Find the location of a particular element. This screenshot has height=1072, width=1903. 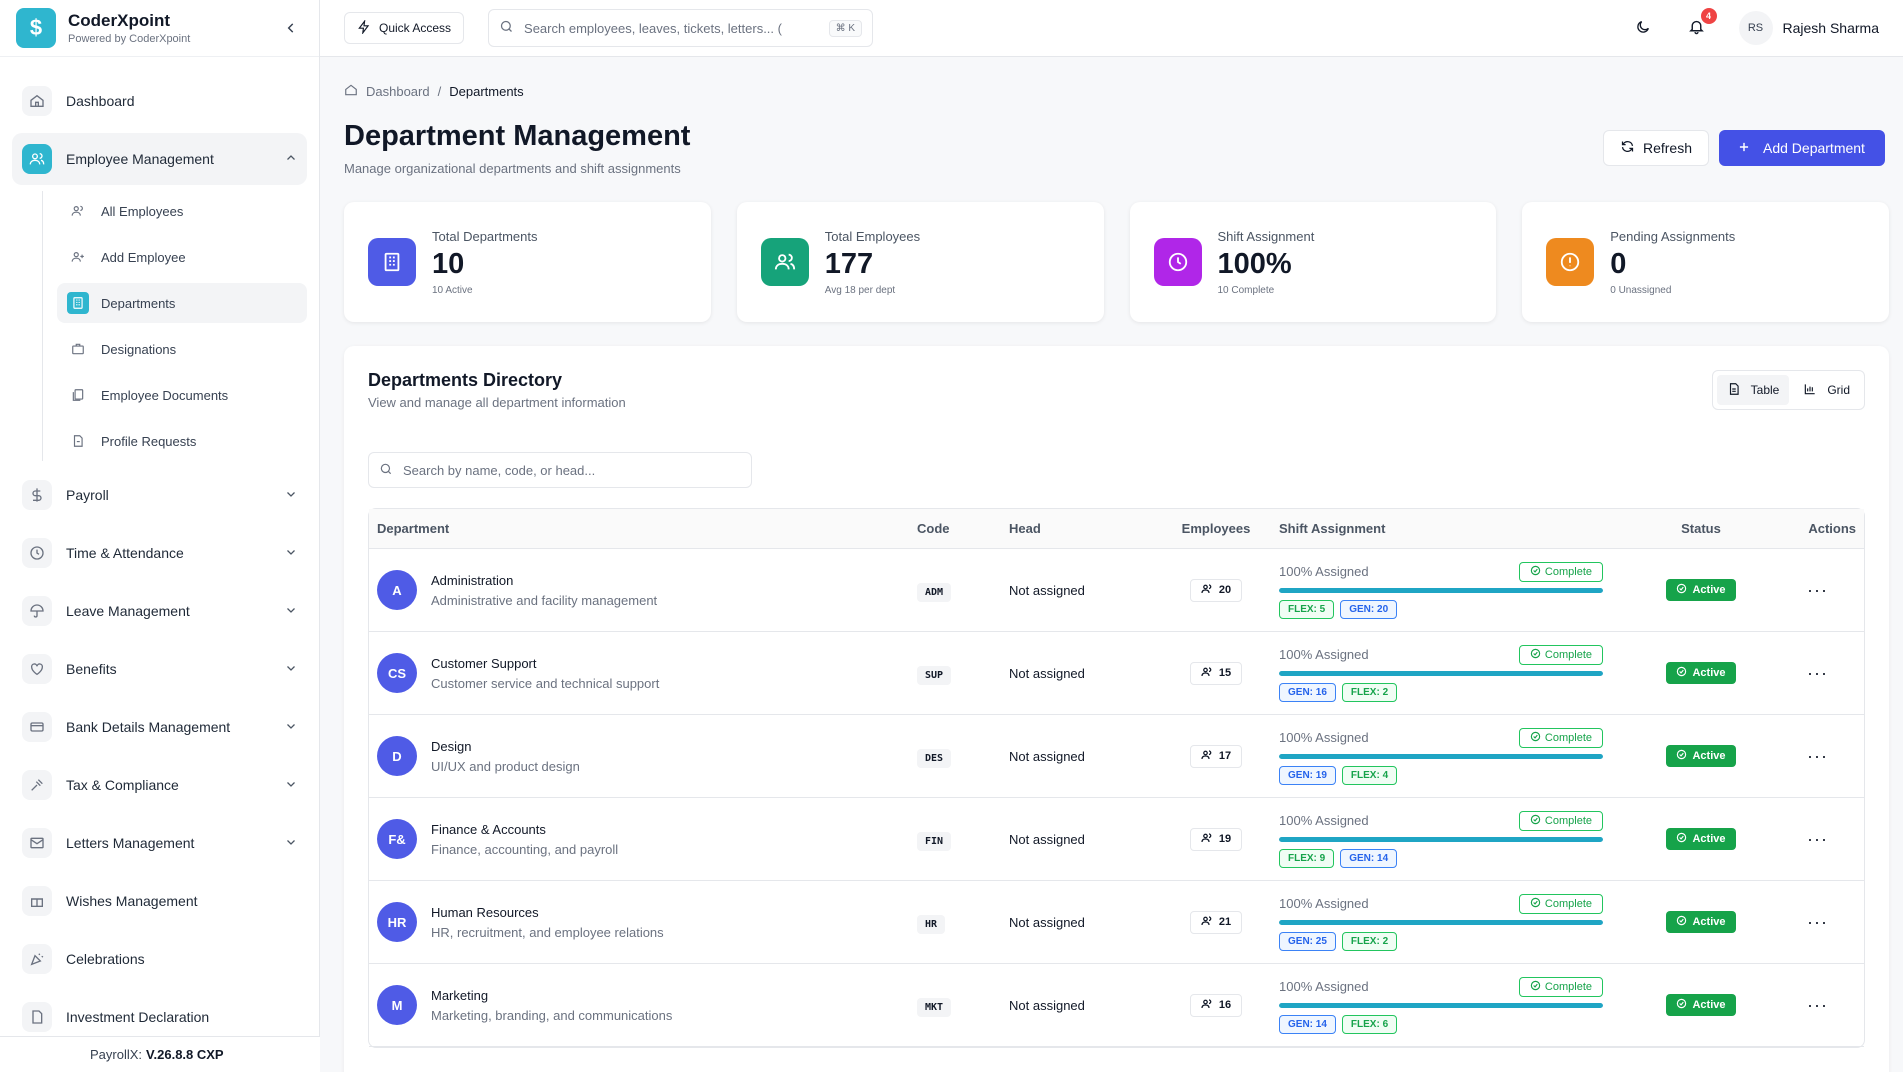

global-search: ⌘ K is located at coordinates (681, 28).